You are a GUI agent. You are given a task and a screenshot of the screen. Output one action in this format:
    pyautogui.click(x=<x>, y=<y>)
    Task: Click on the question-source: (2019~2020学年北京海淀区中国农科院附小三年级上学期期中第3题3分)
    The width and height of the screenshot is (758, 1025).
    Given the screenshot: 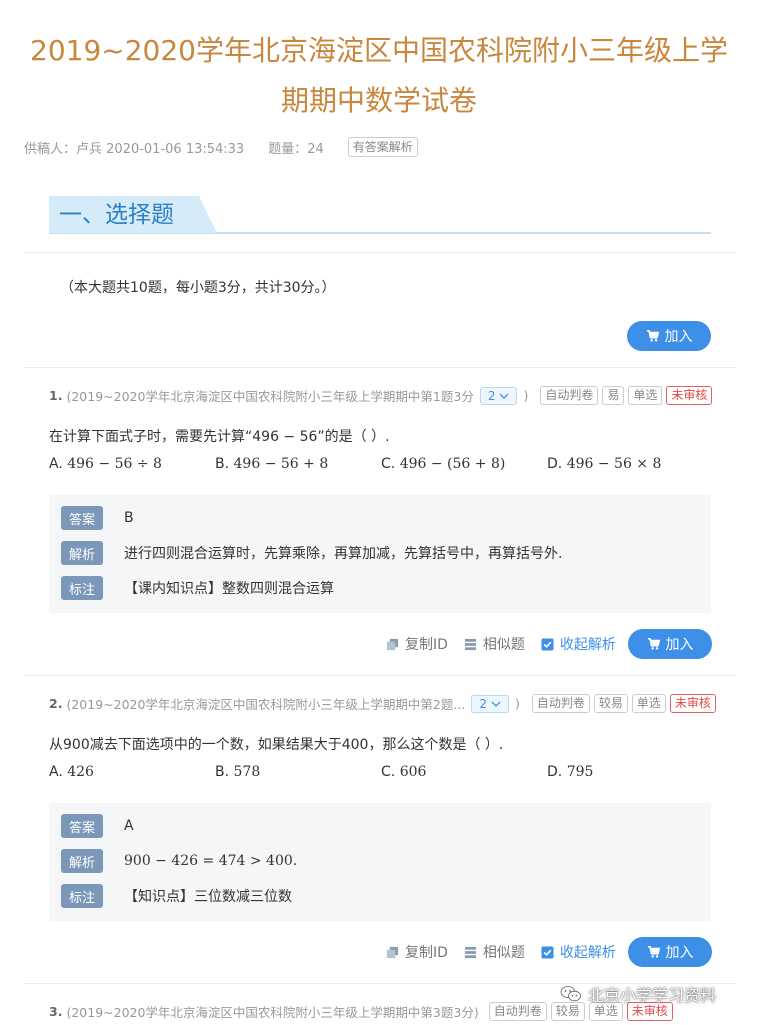 What is the action you would take?
    pyautogui.click(x=272, y=1012)
    